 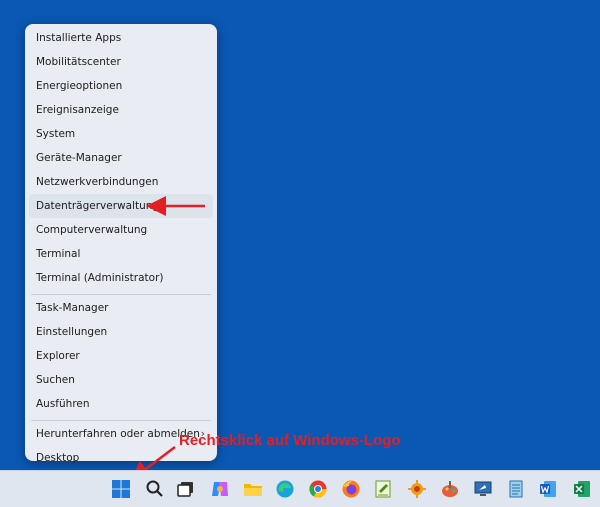 I want to click on menu-item-task-manager: Task-Manager, so click(x=121, y=308).